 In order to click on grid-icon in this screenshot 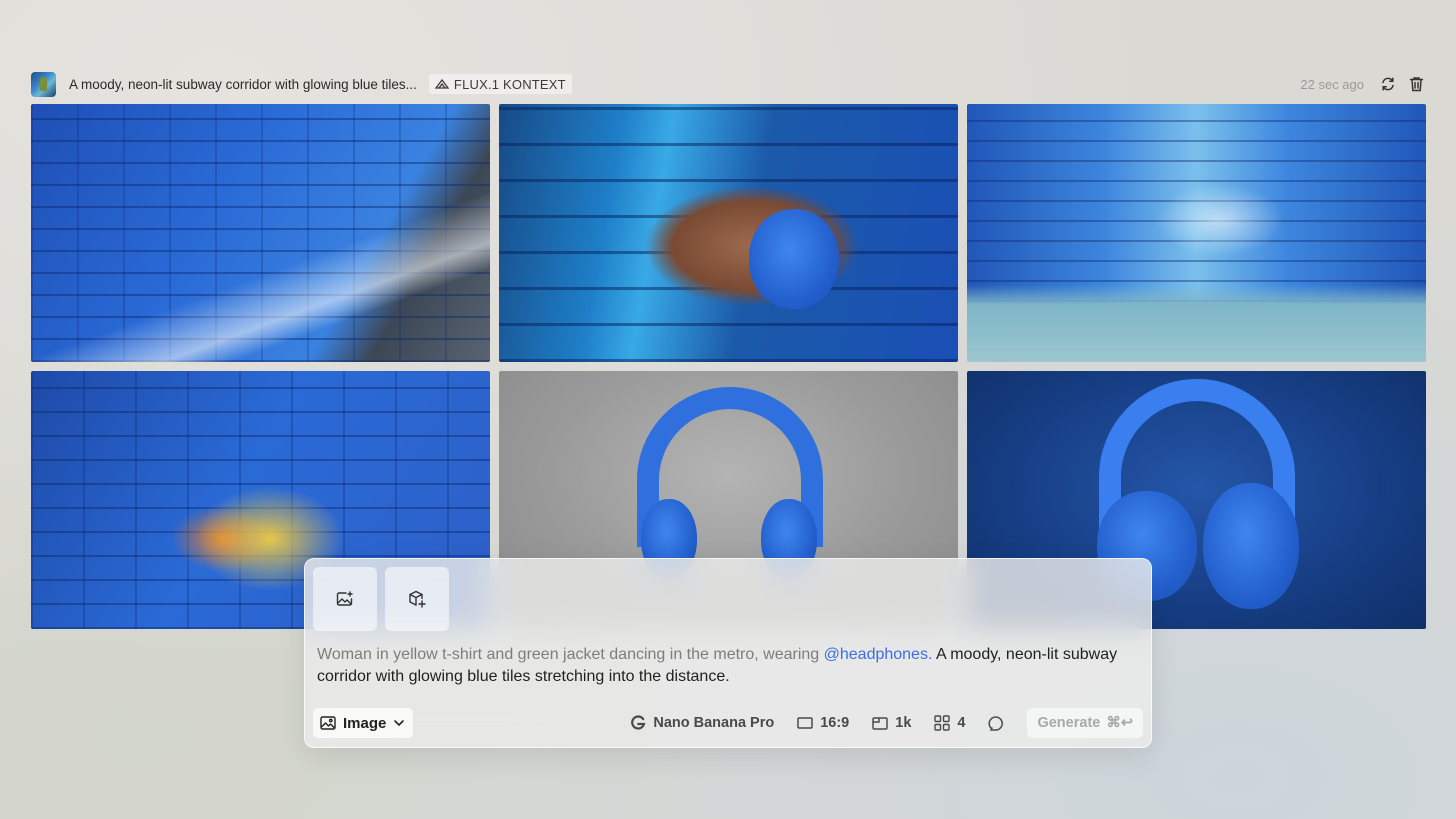, I will do `click(942, 723)`.